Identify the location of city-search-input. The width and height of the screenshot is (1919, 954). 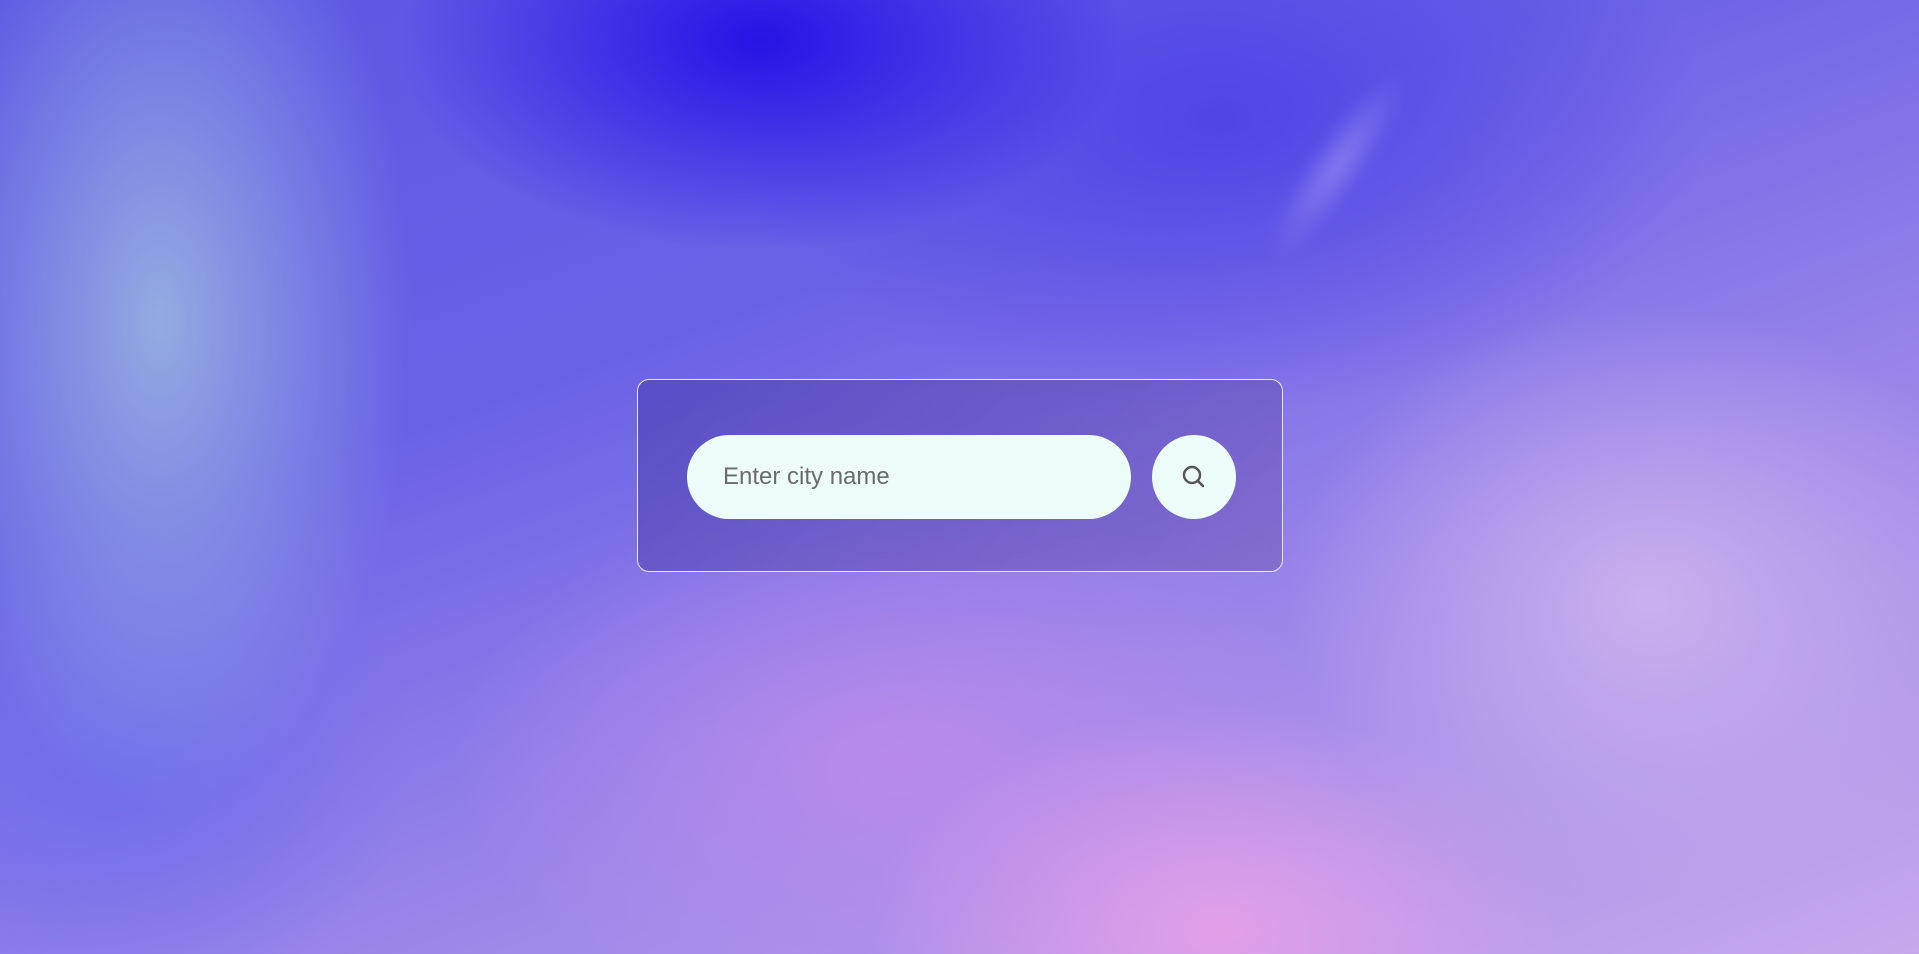
(926, 477).